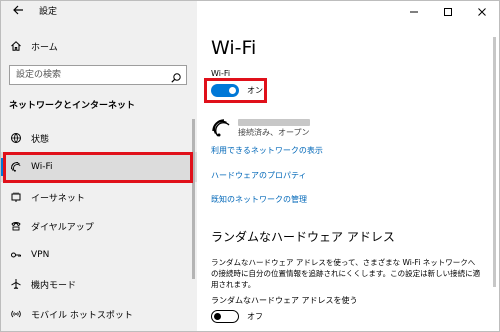 The image size is (500, 332). I want to click on wifi-label: Wi-Fi, so click(221, 73).